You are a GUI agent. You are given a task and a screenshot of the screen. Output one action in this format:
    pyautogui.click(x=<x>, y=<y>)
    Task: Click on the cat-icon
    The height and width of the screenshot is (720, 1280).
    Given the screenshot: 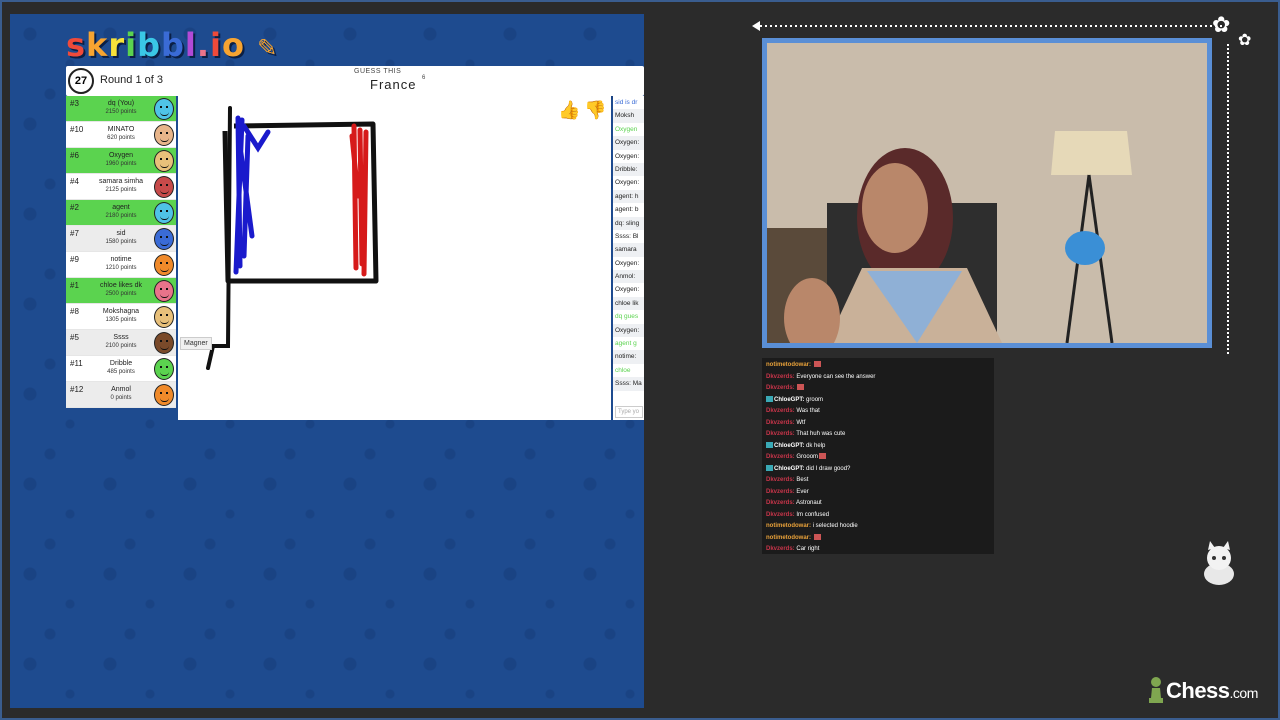 What is the action you would take?
    pyautogui.click(x=1219, y=563)
    